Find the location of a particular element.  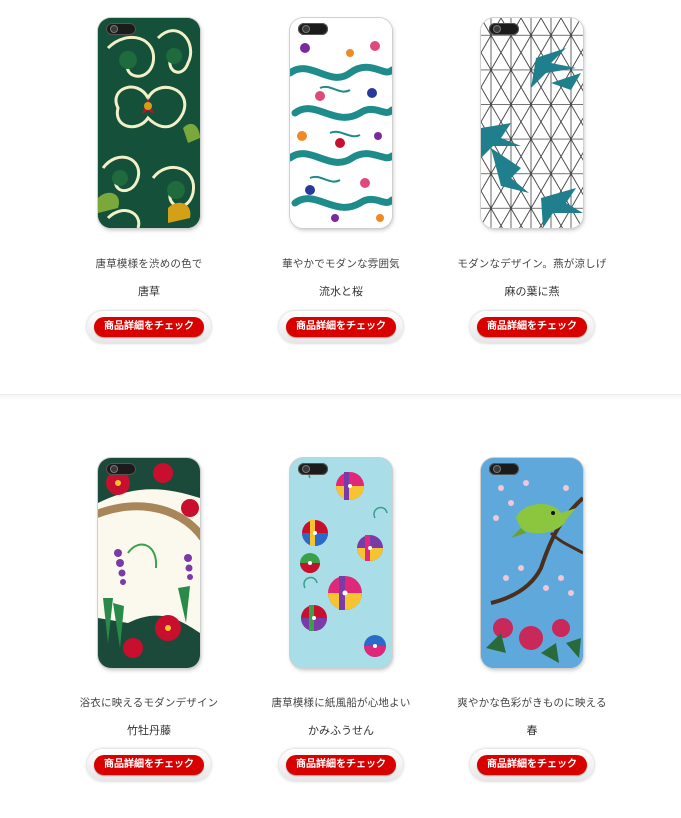

product-image-asanoha-tsubame is located at coordinates (532, 123).